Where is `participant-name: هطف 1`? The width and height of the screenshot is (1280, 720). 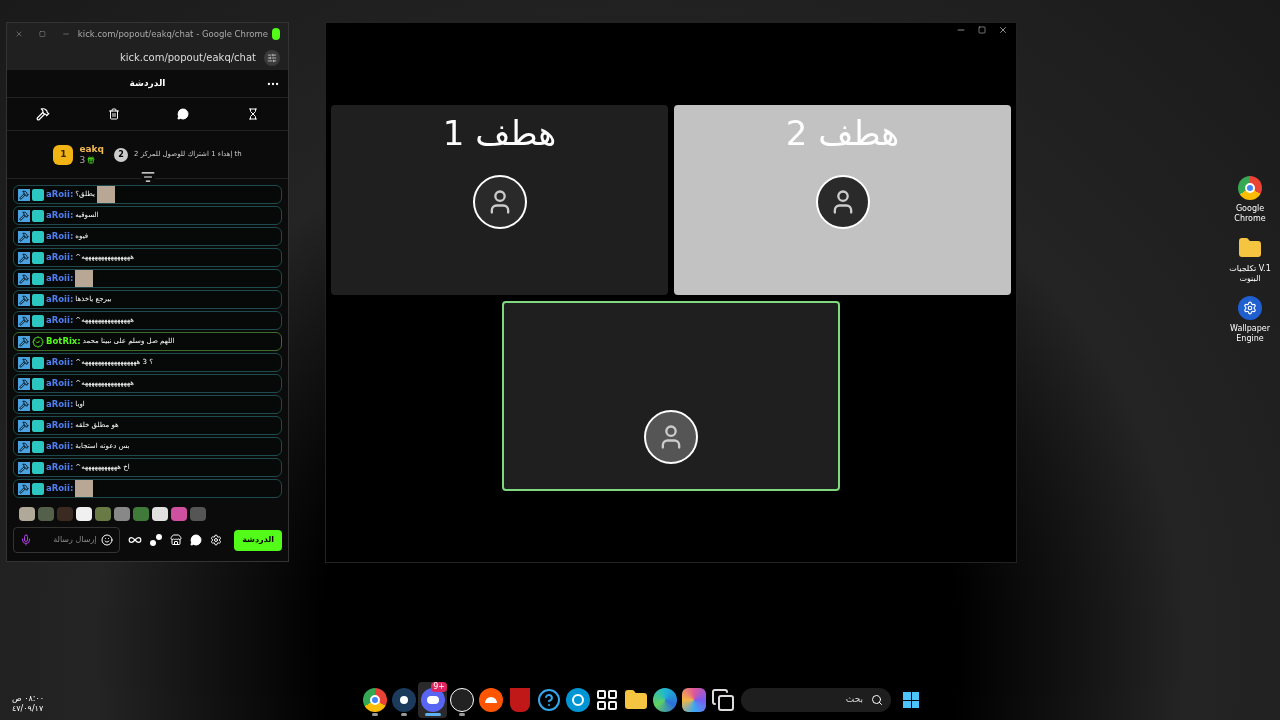
participant-name: هطف 1 is located at coordinates (499, 133).